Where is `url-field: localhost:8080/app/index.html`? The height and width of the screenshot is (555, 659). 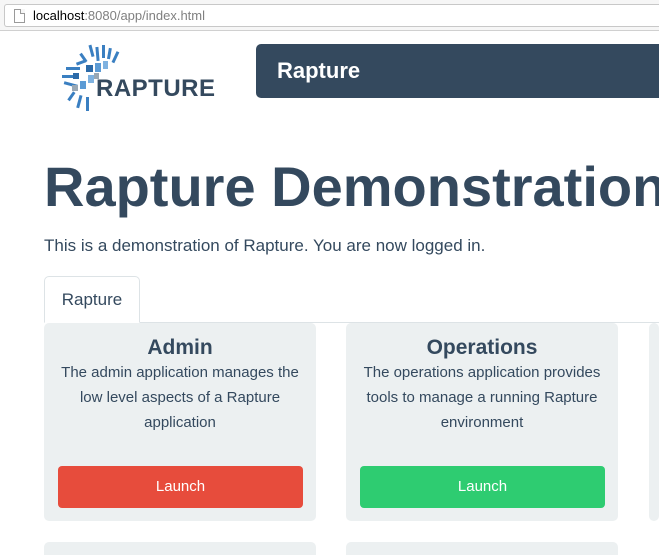 url-field: localhost:8080/app/index.html is located at coordinates (331, 15).